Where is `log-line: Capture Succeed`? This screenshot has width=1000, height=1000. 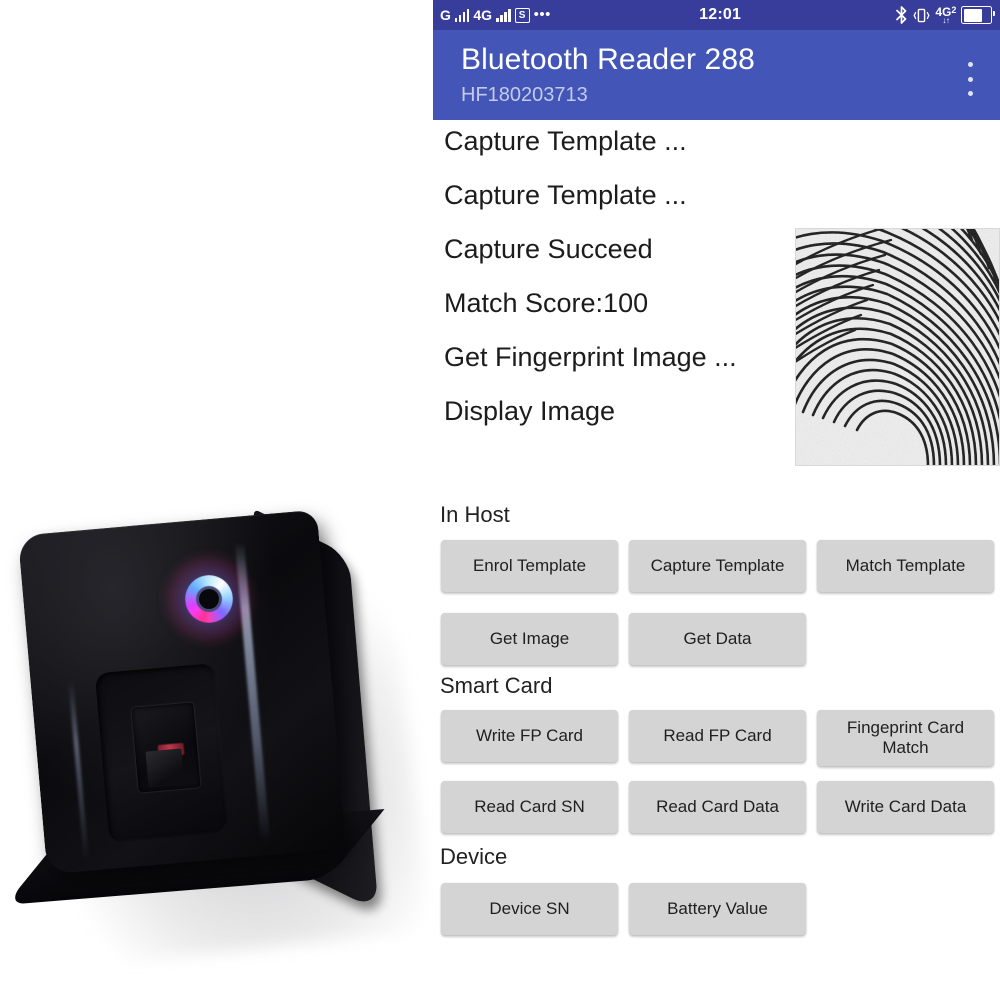 log-line: Capture Succeed is located at coordinates (548, 249).